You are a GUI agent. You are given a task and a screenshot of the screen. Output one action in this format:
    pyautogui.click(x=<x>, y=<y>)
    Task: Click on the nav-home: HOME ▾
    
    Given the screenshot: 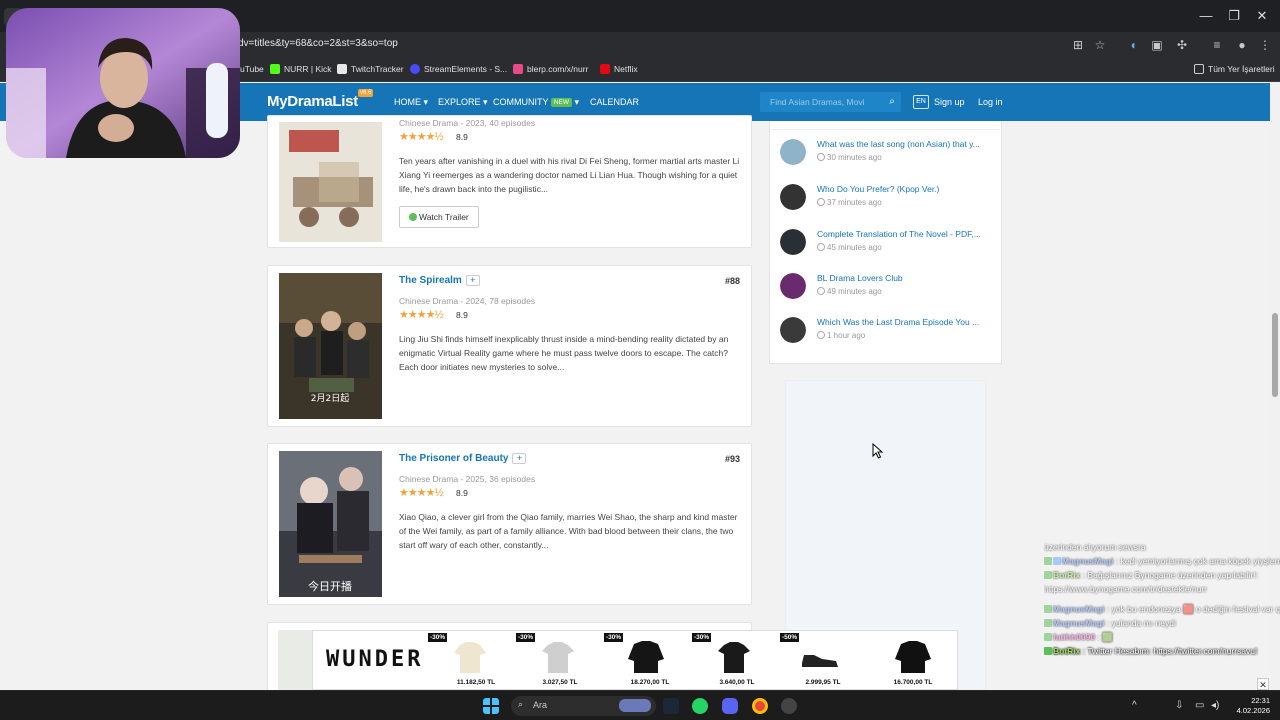 What is the action you would take?
    pyautogui.click(x=411, y=102)
    